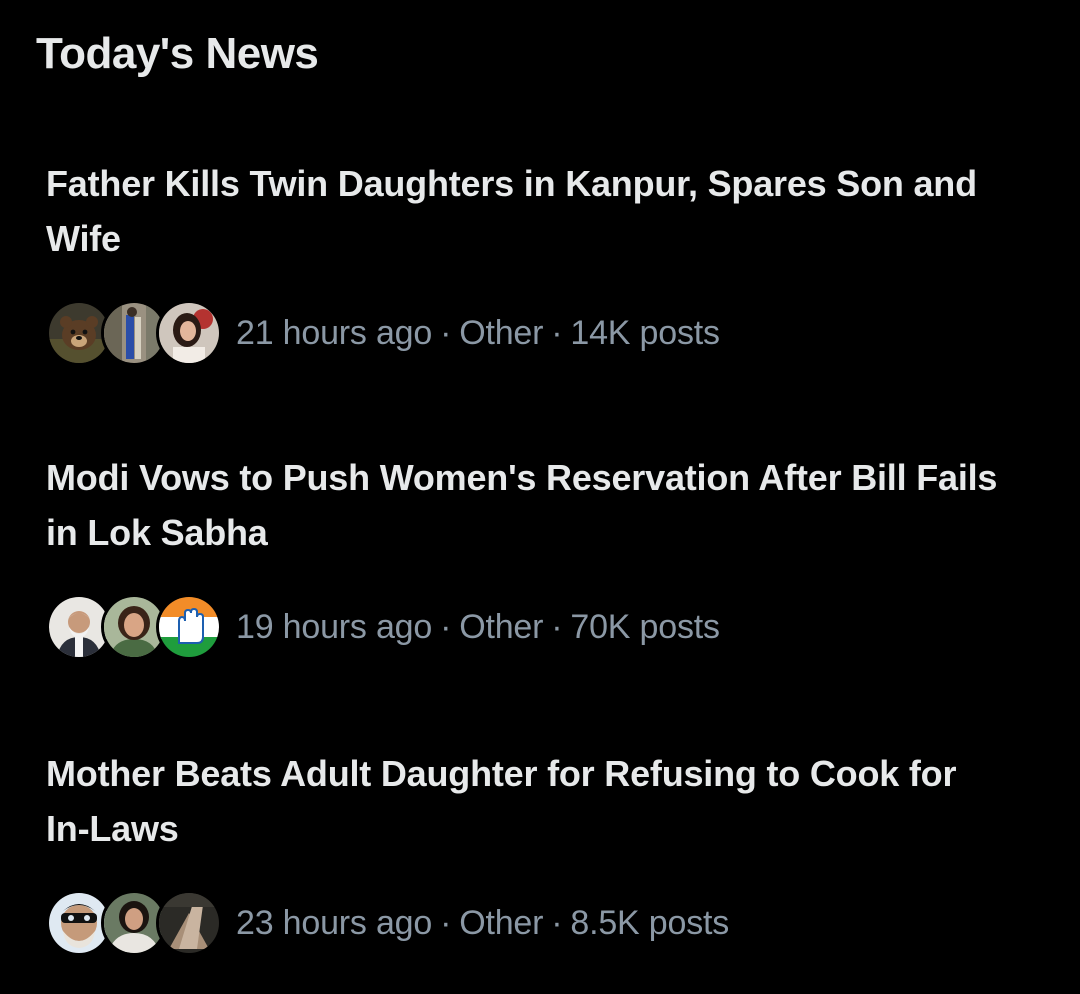 The height and width of the screenshot is (994, 1080). I want to click on news-meta-text: 23 hours ago · Other · 8.5K posts, so click(482, 923).